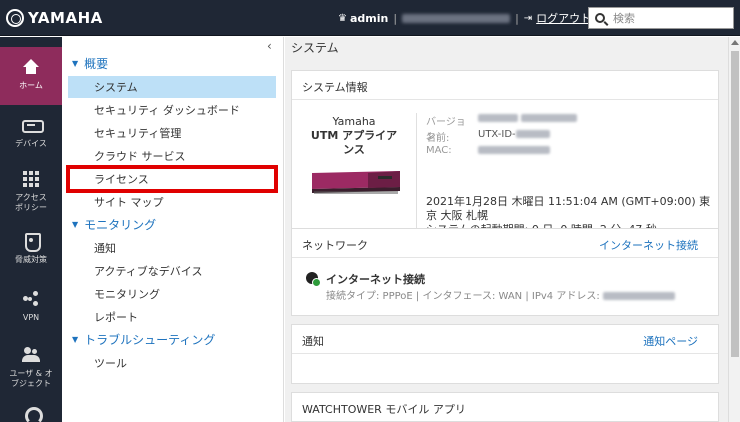 The height and width of the screenshot is (422, 740). What do you see at coordinates (172, 110) in the screenshot?
I see `nav-item-security-dashboard: セキュリティ ダッシュボード` at bounding box center [172, 110].